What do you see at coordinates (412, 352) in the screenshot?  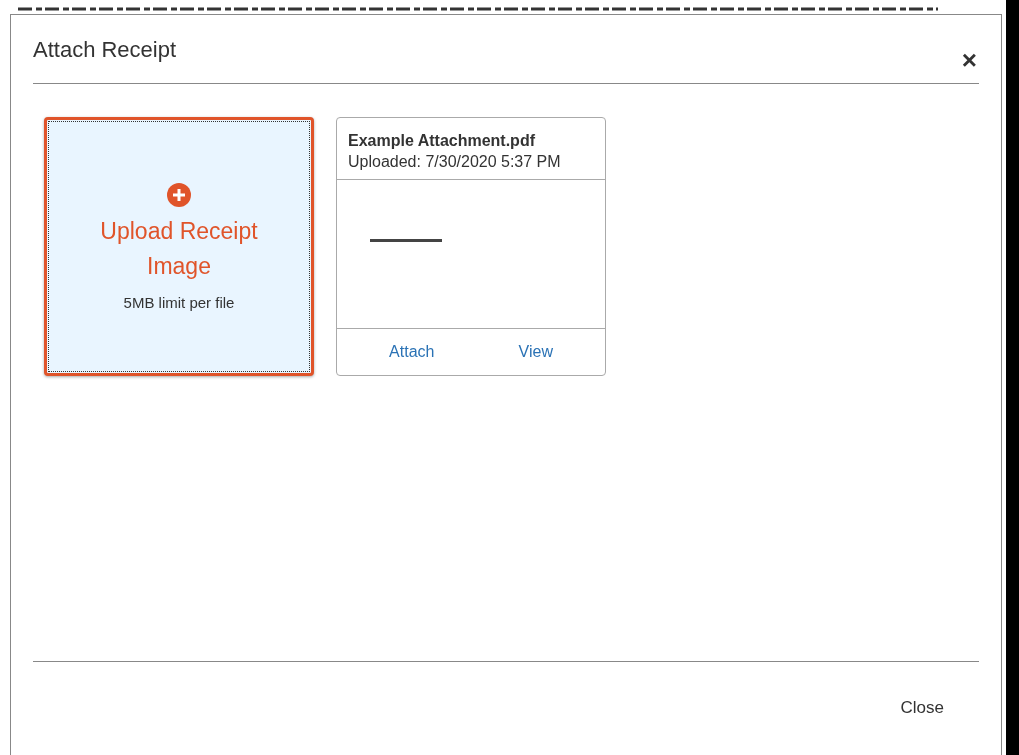 I see `attachment-action-link: Attach` at bounding box center [412, 352].